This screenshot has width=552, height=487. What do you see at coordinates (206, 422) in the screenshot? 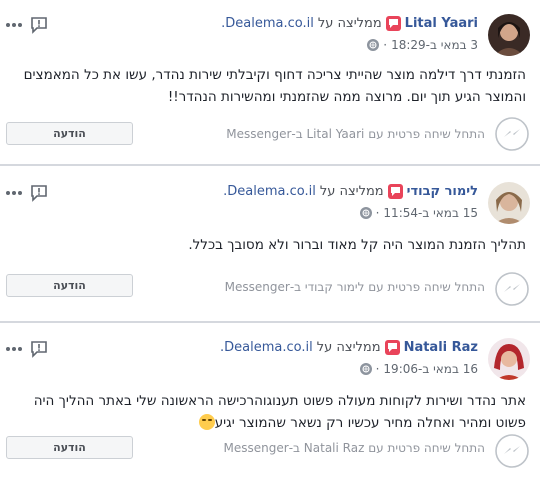
I see `grinning-emoji-icon` at bounding box center [206, 422].